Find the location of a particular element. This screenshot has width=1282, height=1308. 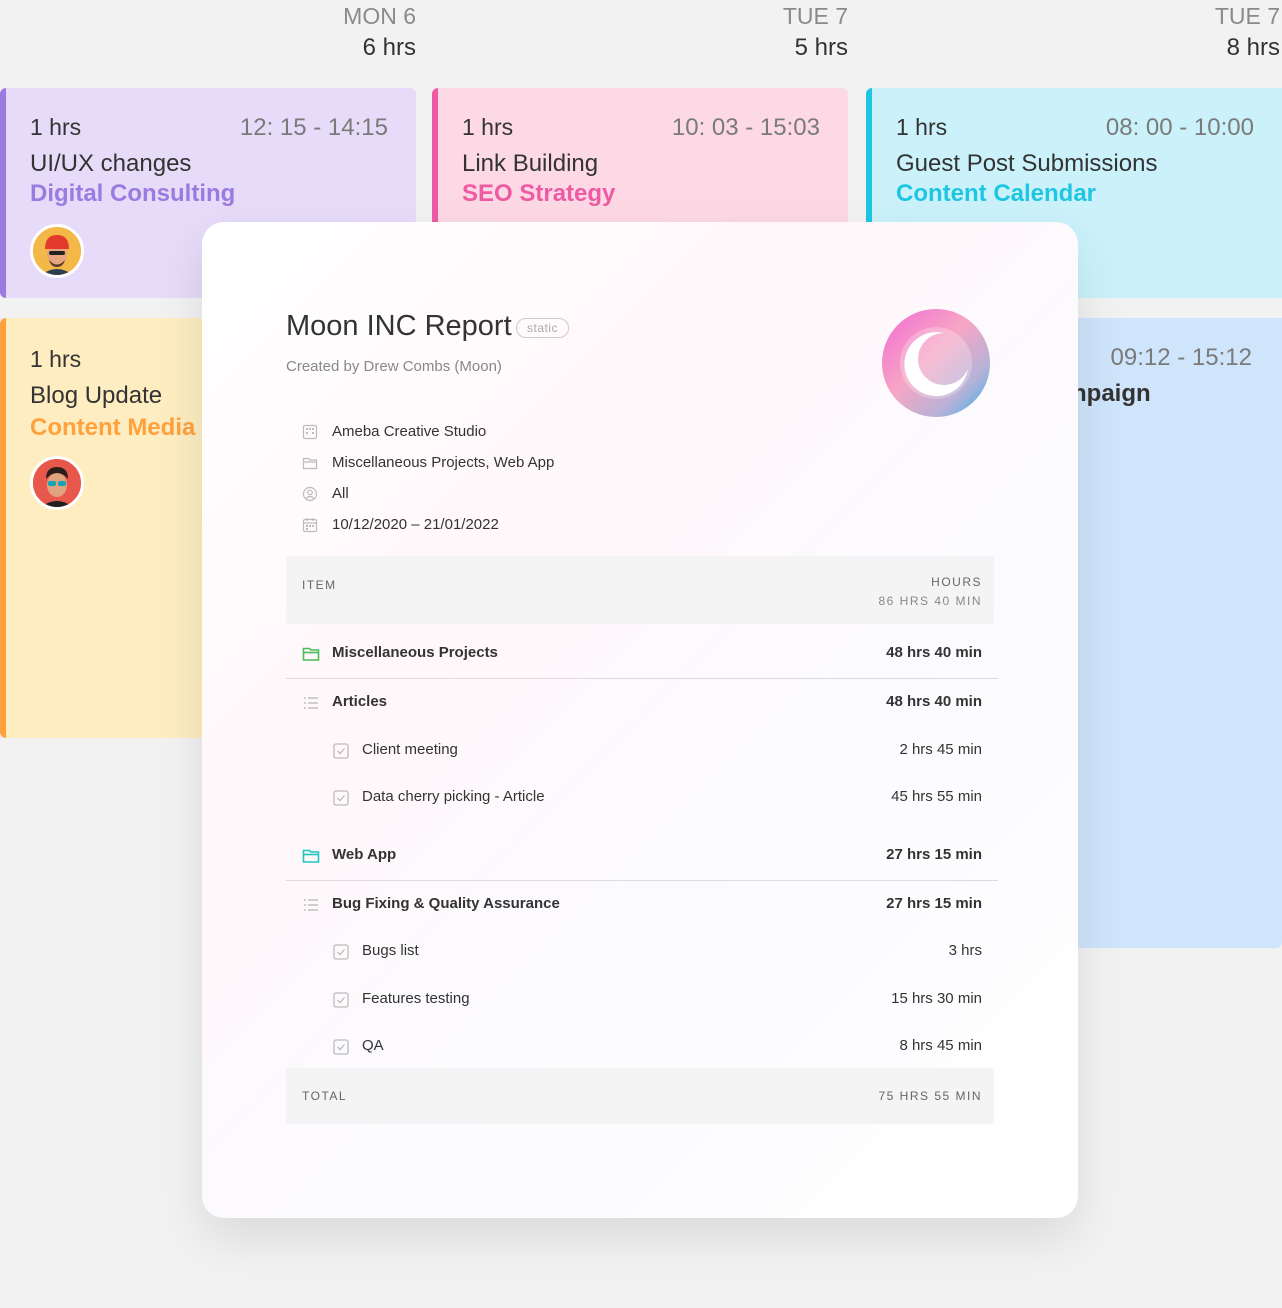

meta-users-text: All is located at coordinates (340, 493).